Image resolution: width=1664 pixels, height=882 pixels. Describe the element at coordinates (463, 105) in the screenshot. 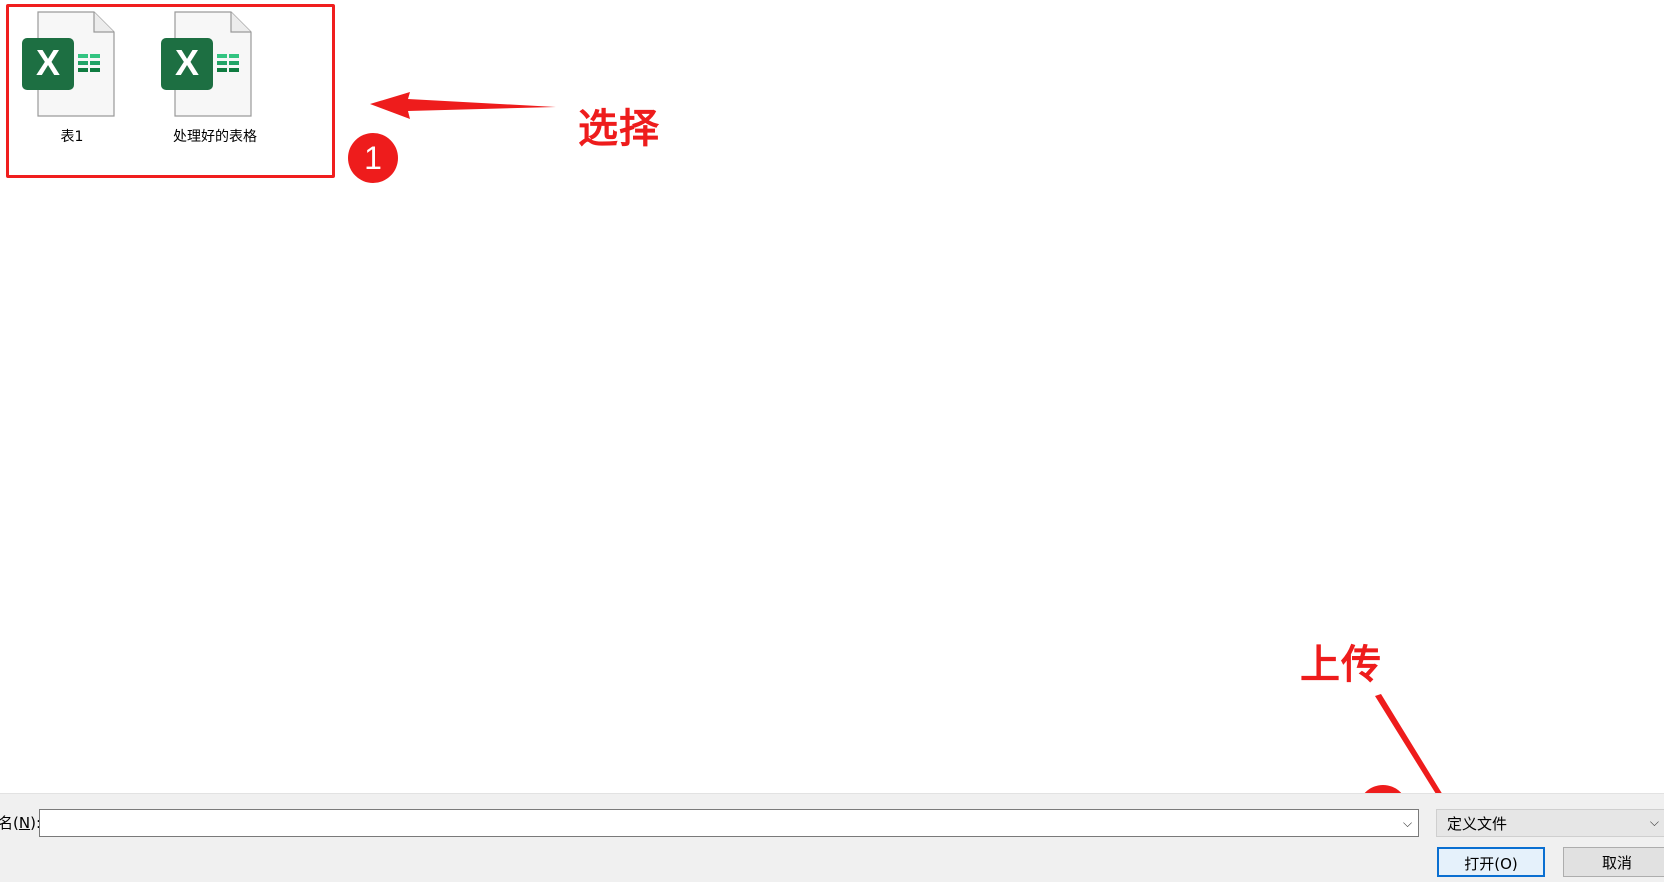

I see `arrow-to-files-icon` at that location.